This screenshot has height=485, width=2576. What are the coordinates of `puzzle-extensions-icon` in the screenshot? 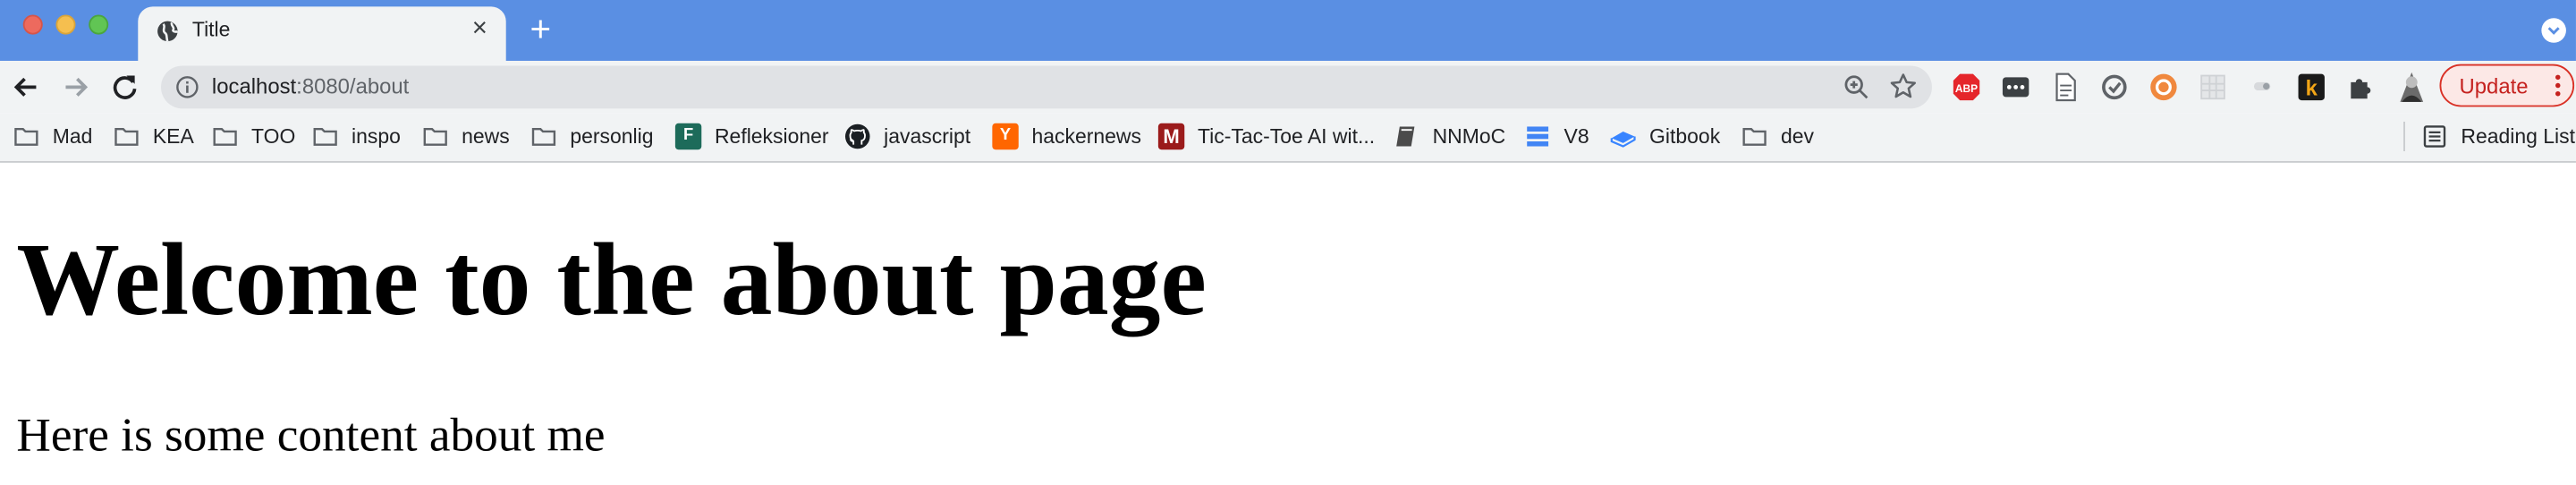 It's located at (2361, 87).